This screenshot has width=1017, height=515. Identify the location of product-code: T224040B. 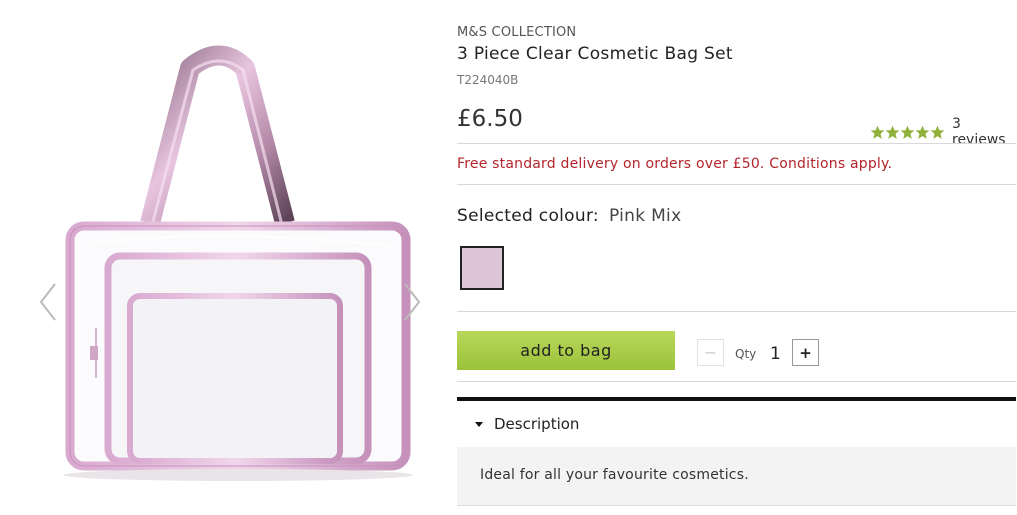
(488, 80).